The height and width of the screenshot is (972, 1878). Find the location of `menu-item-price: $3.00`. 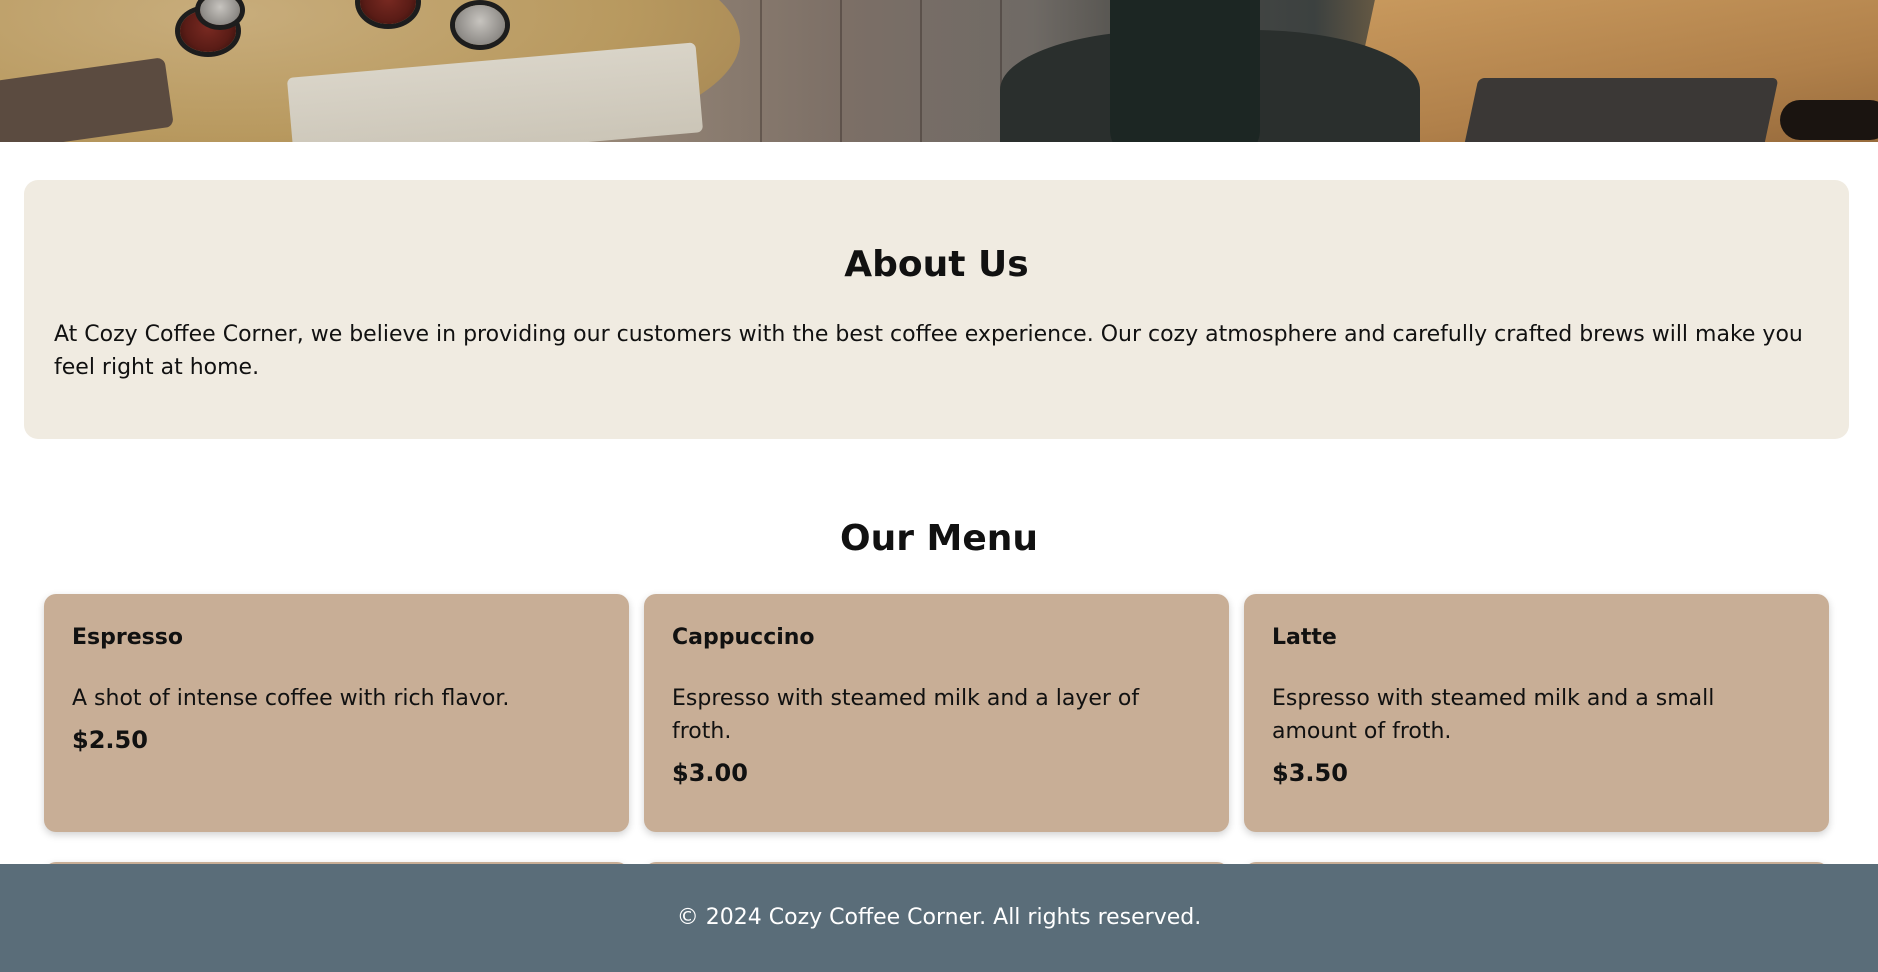

menu-item-price: $3.00 is located at coordinates (710, 773).